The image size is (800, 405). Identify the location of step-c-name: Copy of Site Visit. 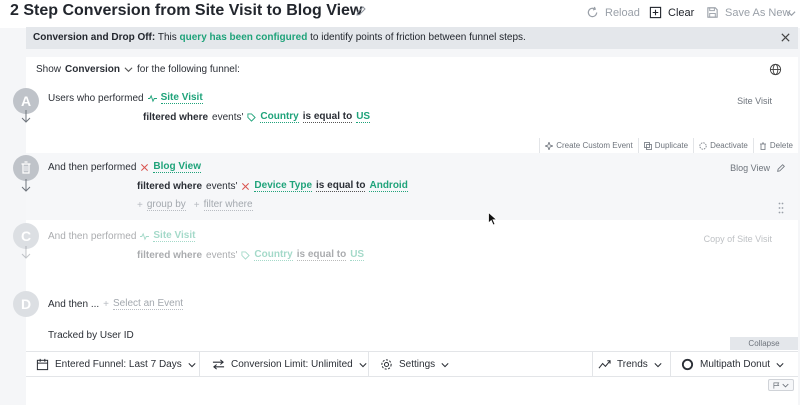
(738, 239).